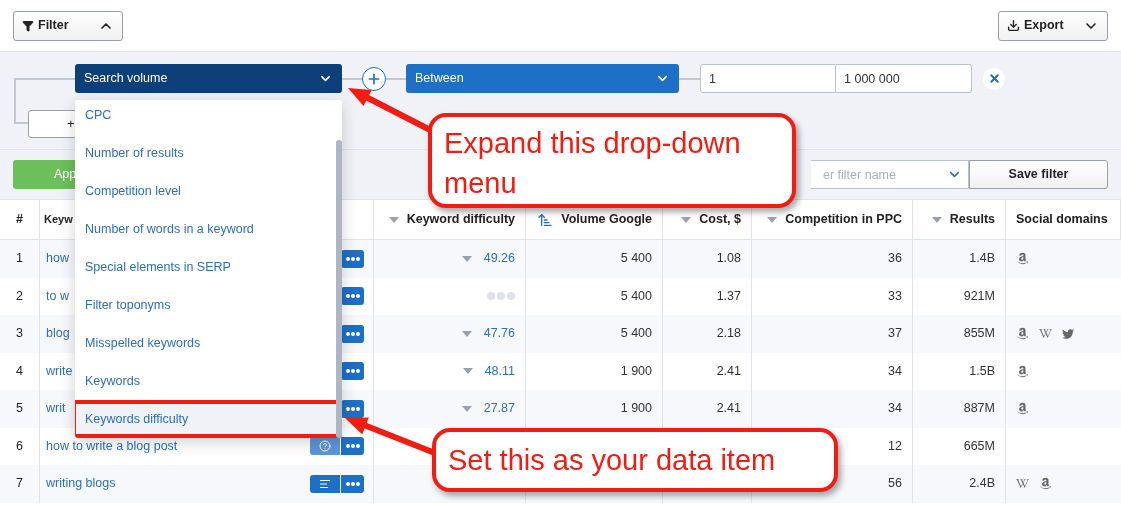 This screenshot has height=511, width=1121. I want to click on column-header: Volume Google, so click(606, 219).